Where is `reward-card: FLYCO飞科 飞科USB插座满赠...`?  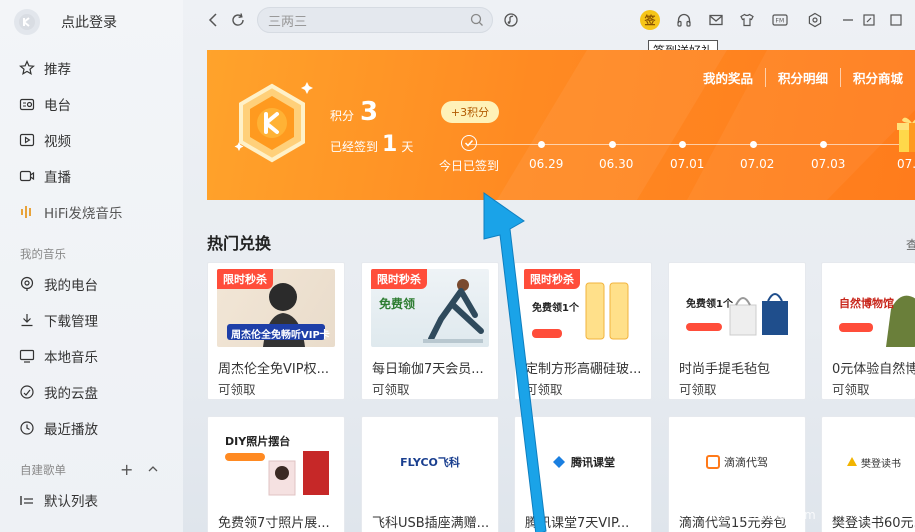
reward-card: FLYCO飞科 飞科USB插座满赠... is located at coordinates (430, 474).